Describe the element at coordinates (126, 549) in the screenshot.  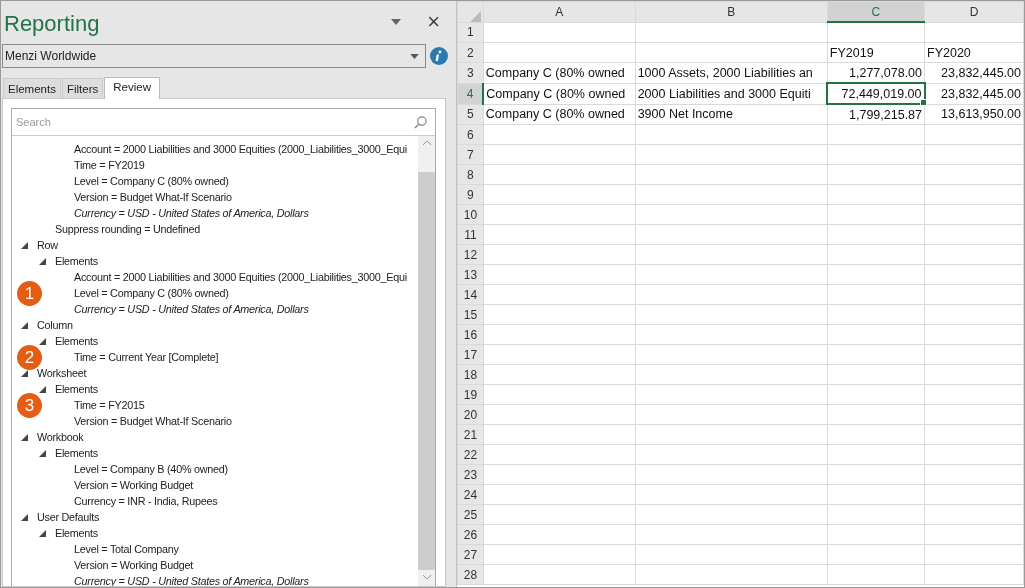
I see `tree-item: Level = Total Company` at that location.